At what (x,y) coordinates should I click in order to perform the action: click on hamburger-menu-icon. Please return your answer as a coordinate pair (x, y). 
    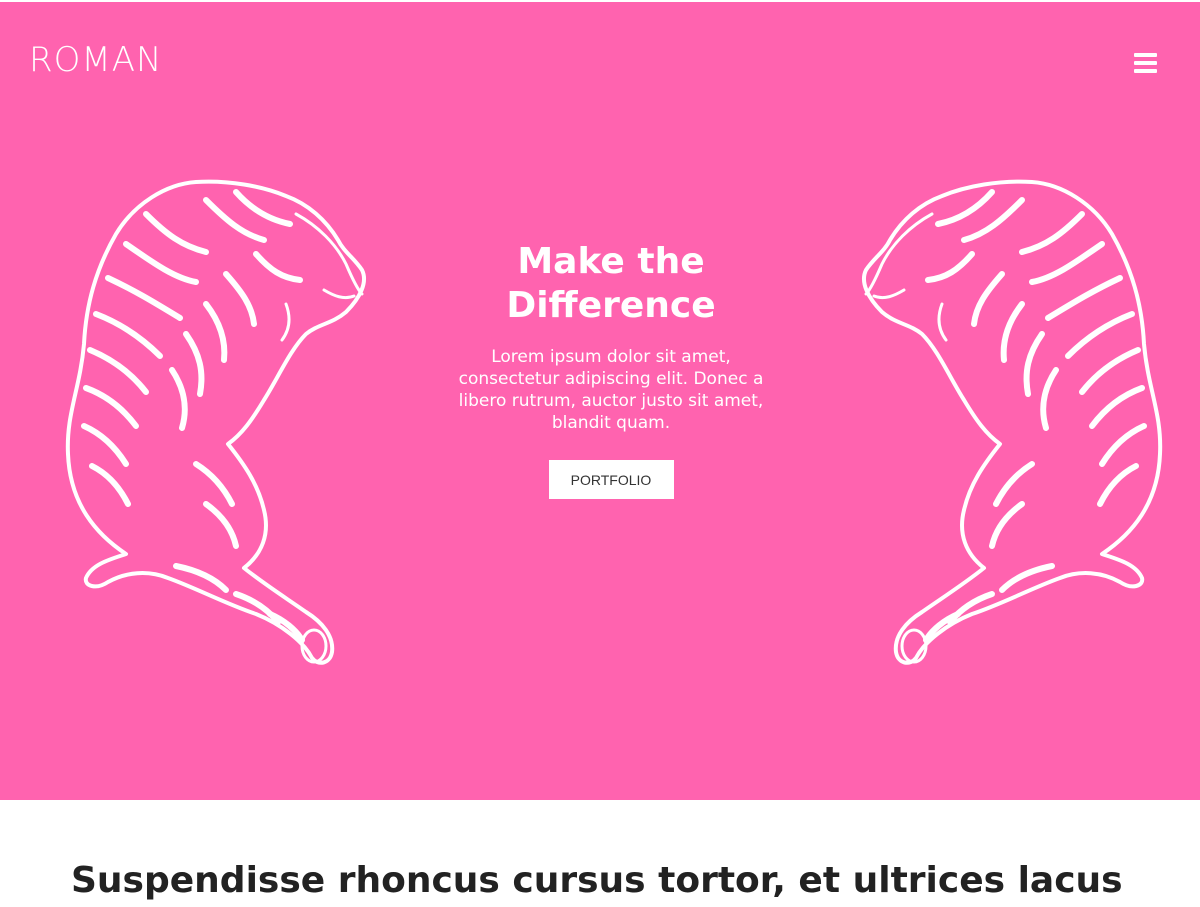
    Looking at the image, I should click on (1145, 63).